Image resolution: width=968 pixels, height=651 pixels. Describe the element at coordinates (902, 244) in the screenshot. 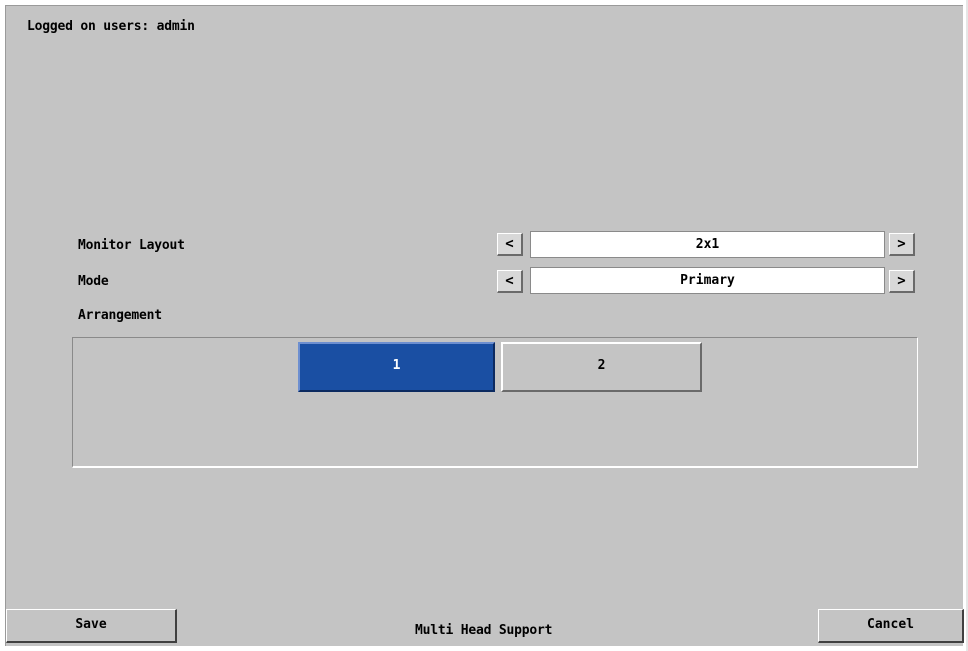

I see `monitor-layout-next-button: >` at that location.